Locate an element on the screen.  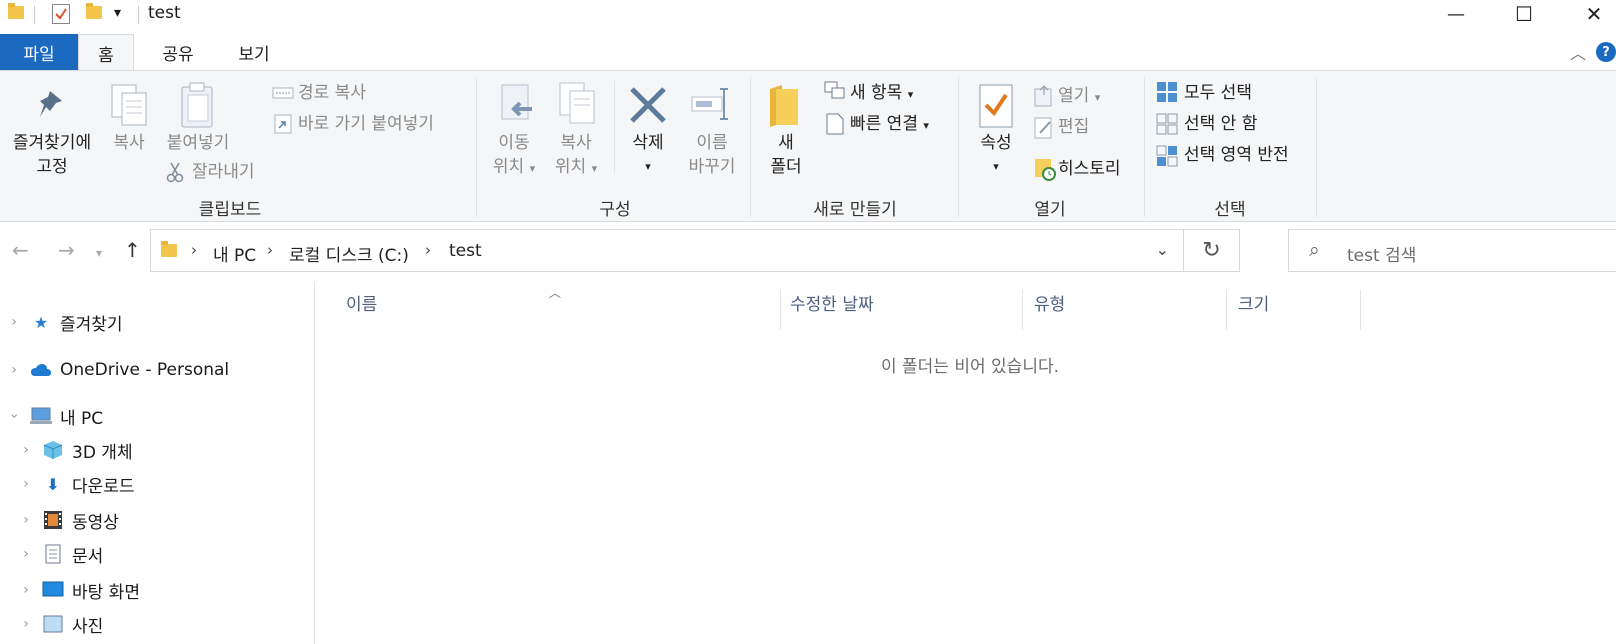
column-header-date-modified: 수정한 날짜 is located at coordinates (905, 310).